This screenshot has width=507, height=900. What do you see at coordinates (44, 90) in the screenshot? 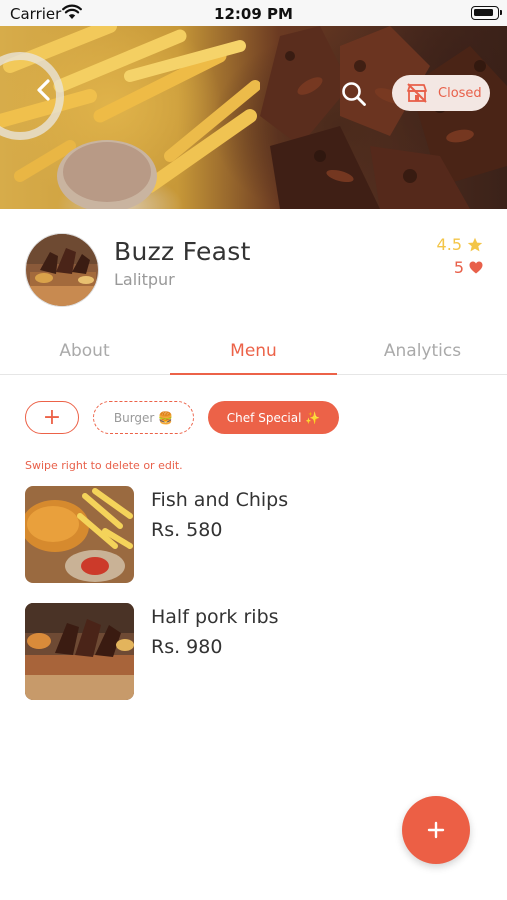
I see `back-chevron-icon` at bounding box center [44, 90].